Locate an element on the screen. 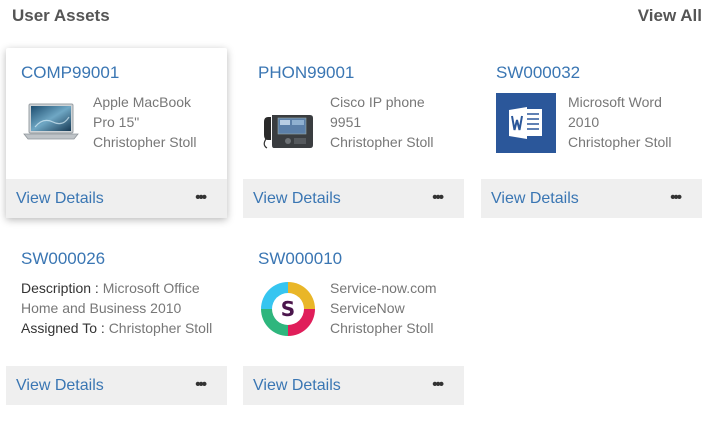  asset-id-link: SW000026 is located at coordinates (63, 259).